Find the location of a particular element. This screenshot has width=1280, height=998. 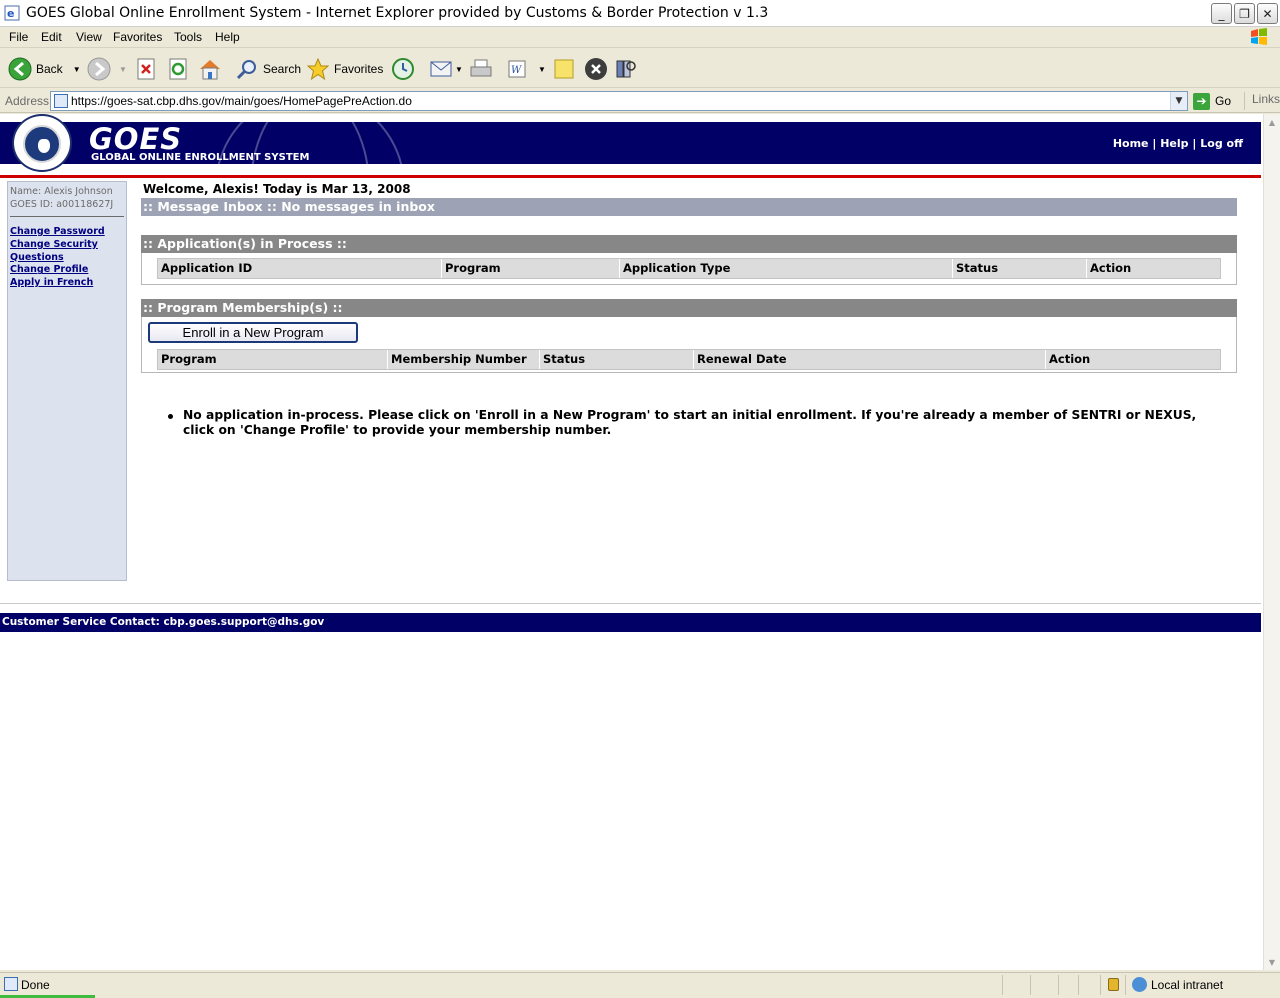

favorites-button: Favorites is located at coordinates (344, 69).